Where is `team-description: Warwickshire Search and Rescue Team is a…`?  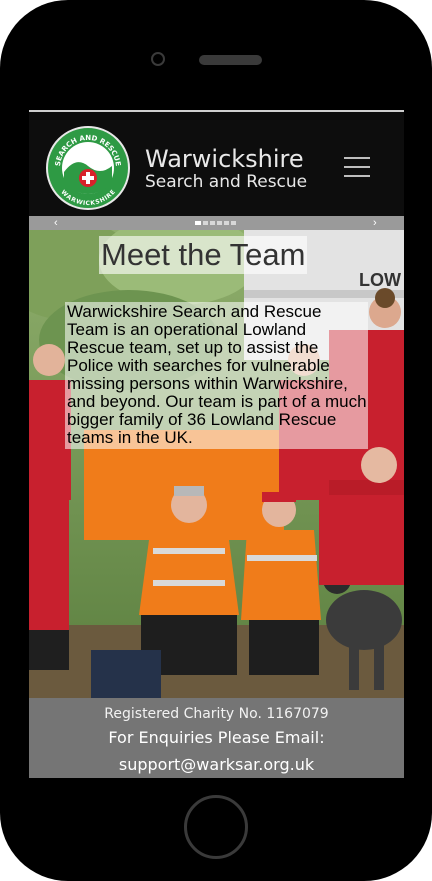
team-description: Warwickshire Search and Rescue Team is a… is located at coordinates (216, 375).